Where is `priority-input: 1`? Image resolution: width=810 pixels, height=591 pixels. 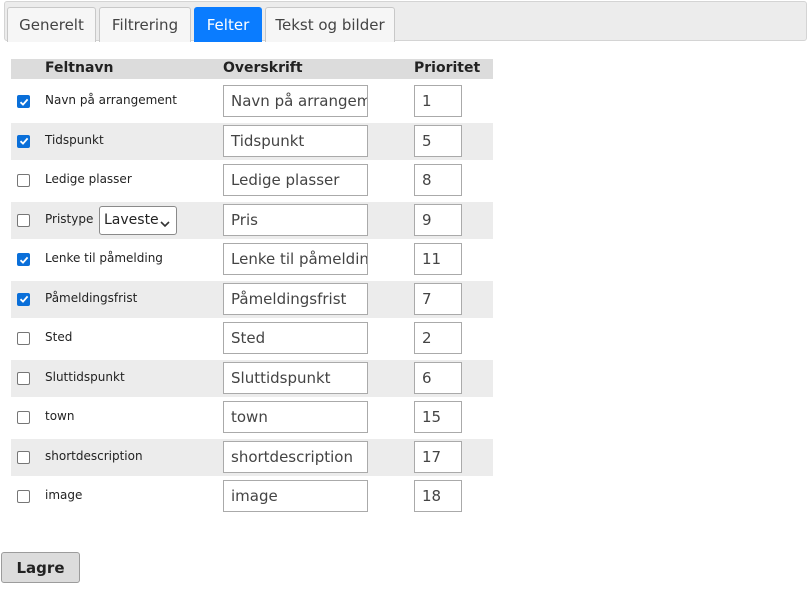
priority-input: 1 is located at coordinates (438, 101).